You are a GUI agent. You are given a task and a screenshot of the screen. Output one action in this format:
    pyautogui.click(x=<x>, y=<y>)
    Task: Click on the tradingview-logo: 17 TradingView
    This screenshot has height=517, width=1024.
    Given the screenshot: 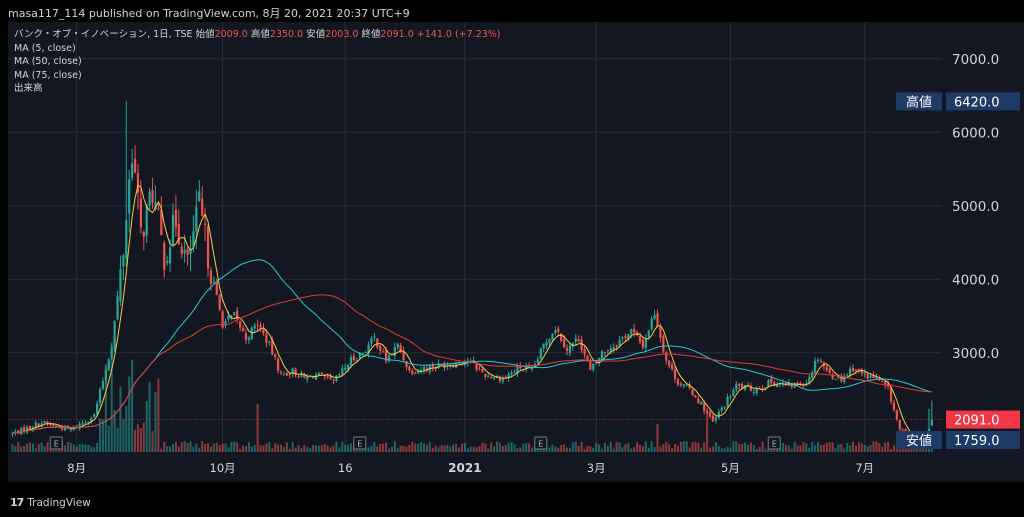 What is the action you would take?
    pyautogui.click(x=50, y=502)
    